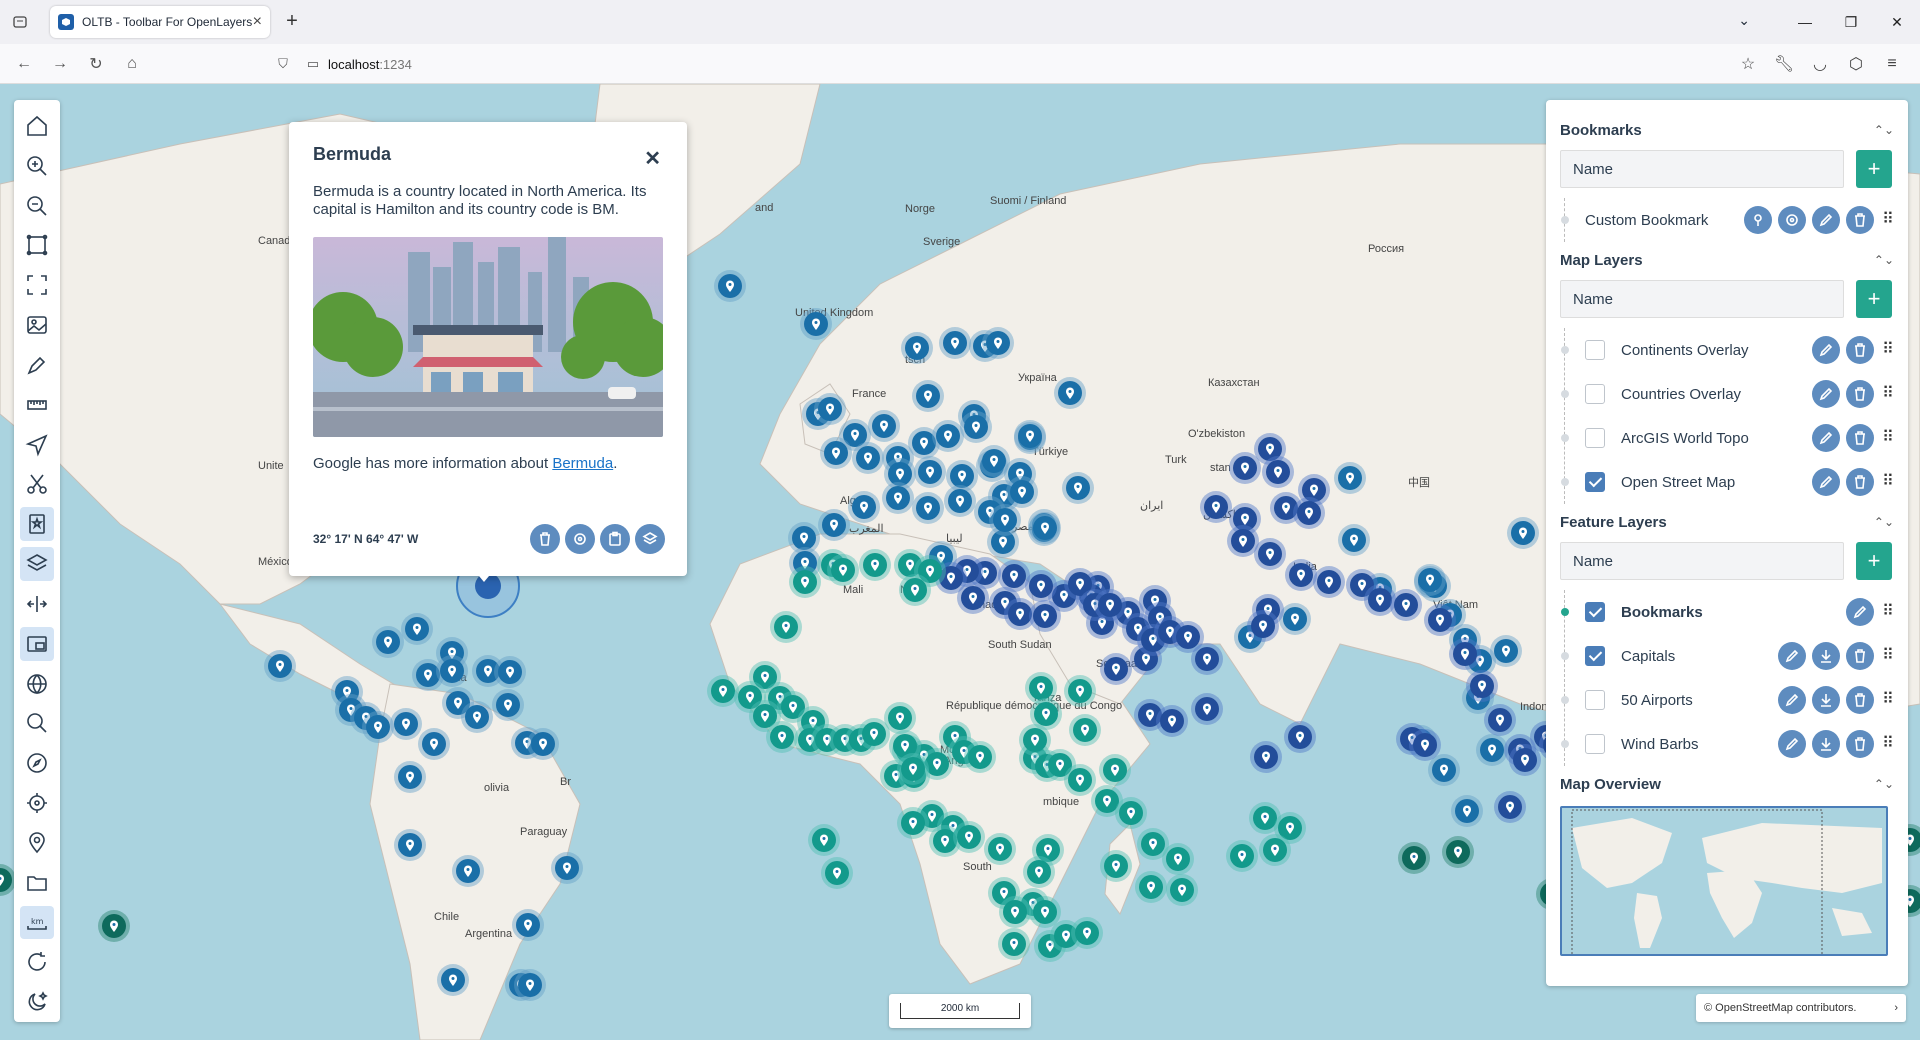  Describe the element at coordinates (37, 166) in the screenshot. I see `zoom-in-tool` at that location.